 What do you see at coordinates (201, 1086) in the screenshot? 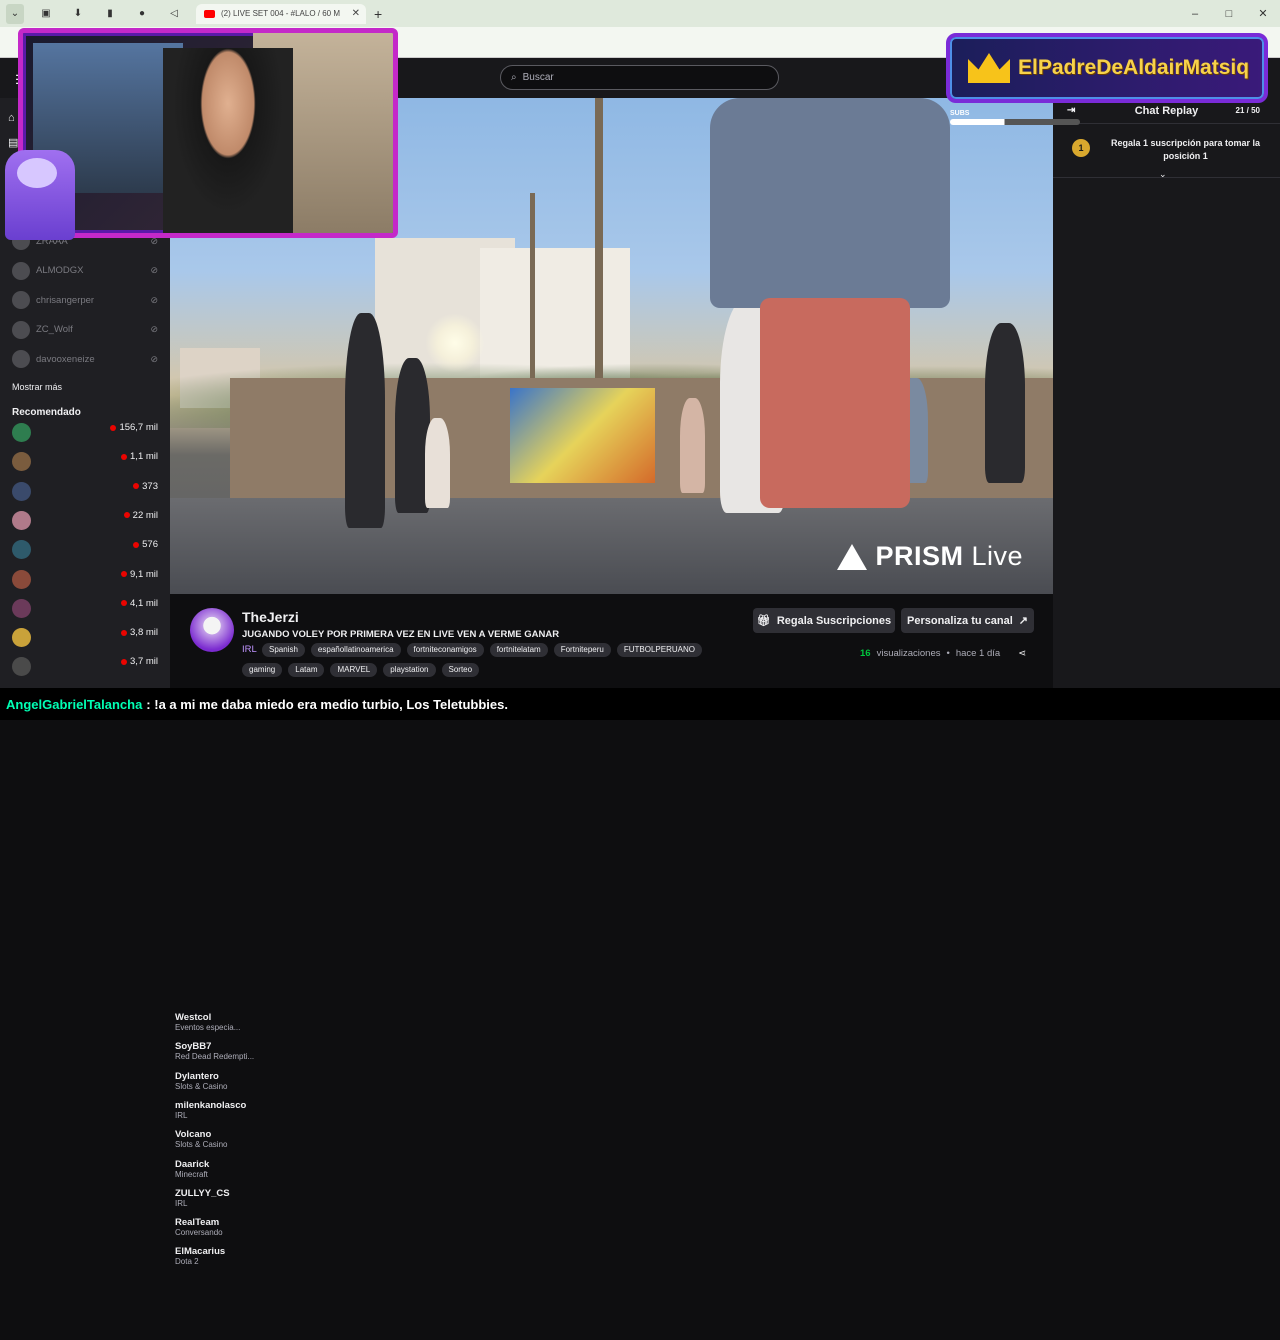
I see `rec-channel-category: Slots & Casino` at bounding box center [201, 1086].